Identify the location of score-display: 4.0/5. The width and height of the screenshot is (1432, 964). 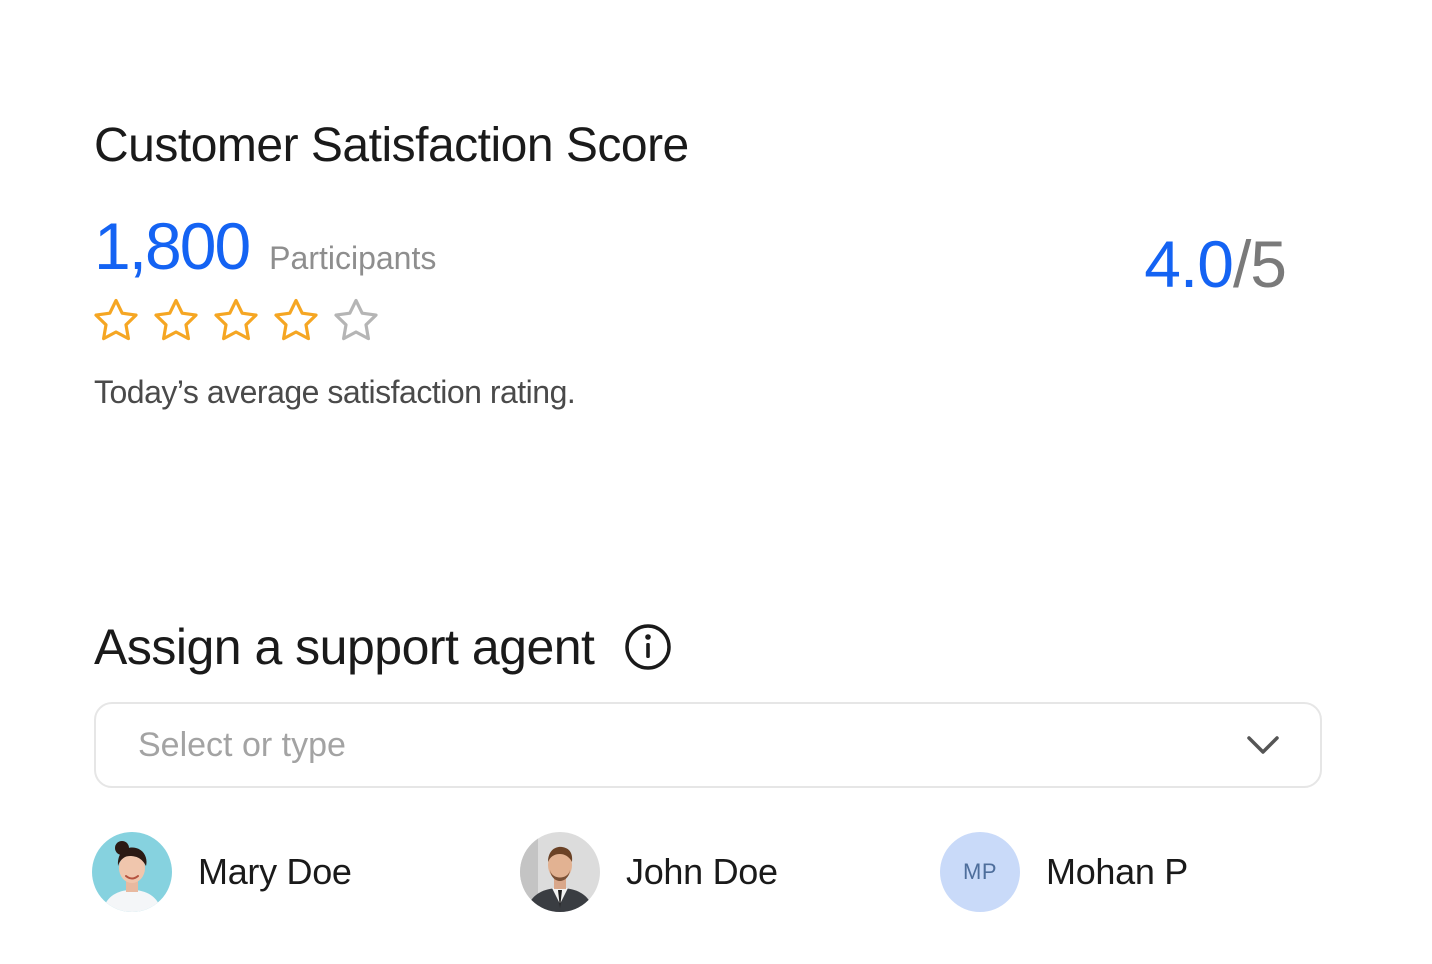
(1215, 264).